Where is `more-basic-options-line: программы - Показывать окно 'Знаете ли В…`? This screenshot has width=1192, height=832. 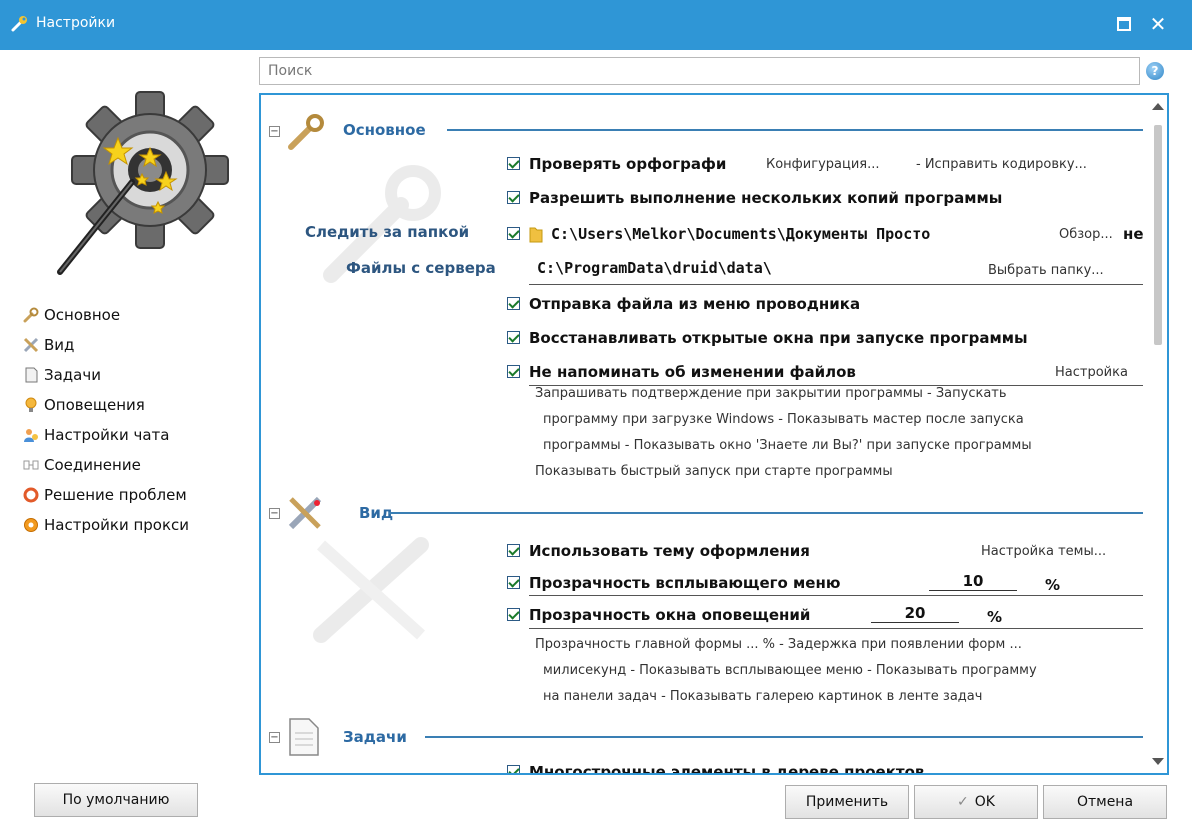
more-basic-options-line: программы - Показывать окно 'Знаете ли В… is located at coordinates (787, 446).